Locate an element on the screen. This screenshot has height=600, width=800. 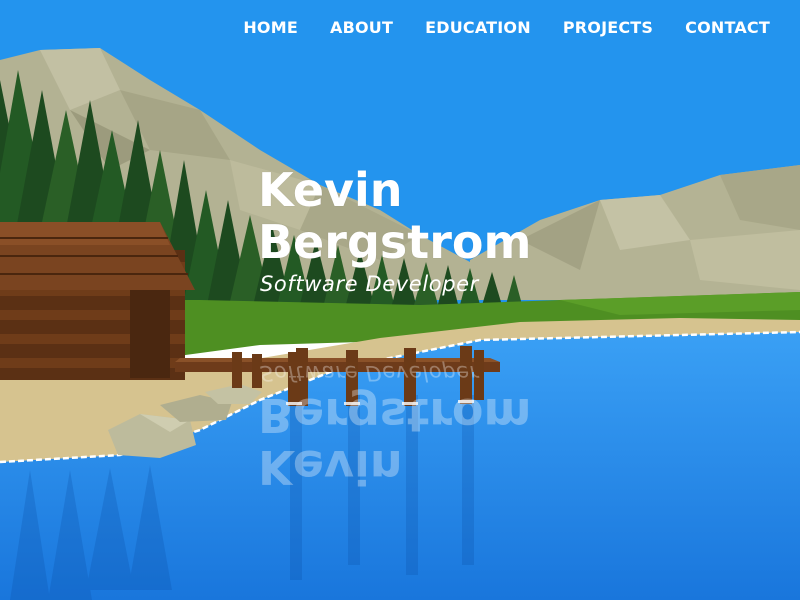
hero-heading: Kevin Bergstrom Software Developer is located at coordinates (394, 230).